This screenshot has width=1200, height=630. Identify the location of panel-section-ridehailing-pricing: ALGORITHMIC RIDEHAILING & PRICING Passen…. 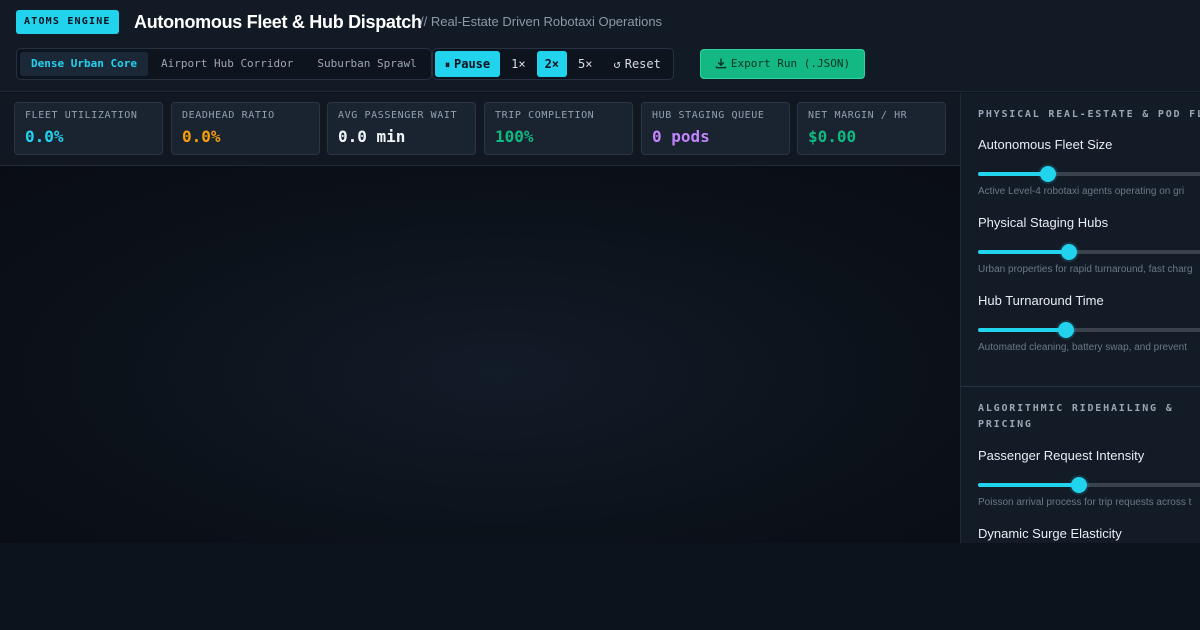
(1080, 465).